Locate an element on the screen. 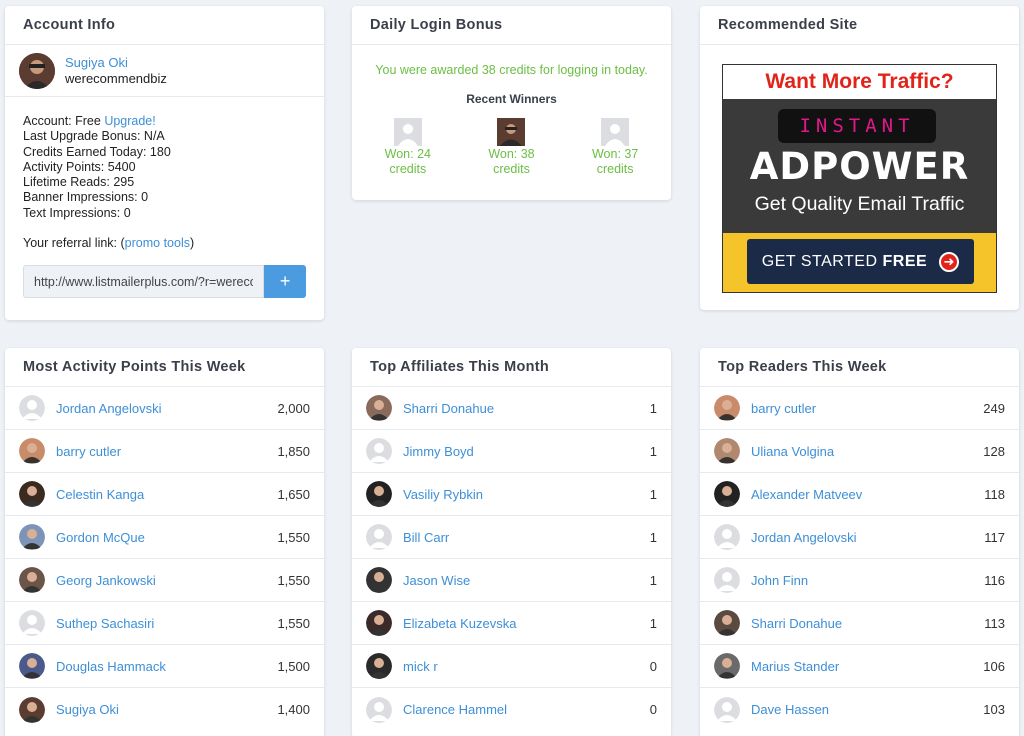 This screenshot has width=1024, height=736. list-item: Elizabeta Kuzevska 1 is located at coordinates (511, 623).